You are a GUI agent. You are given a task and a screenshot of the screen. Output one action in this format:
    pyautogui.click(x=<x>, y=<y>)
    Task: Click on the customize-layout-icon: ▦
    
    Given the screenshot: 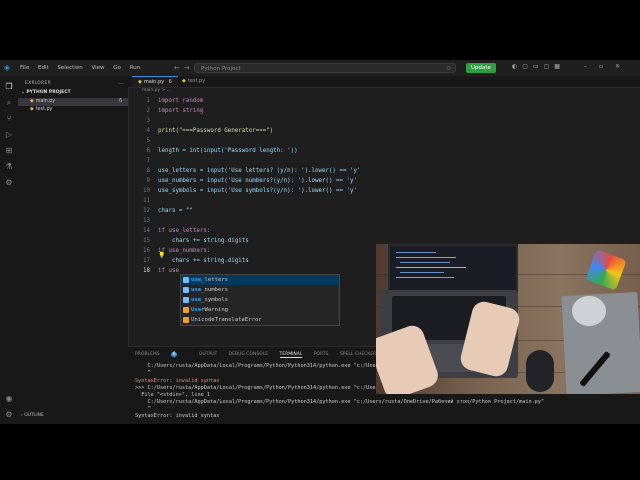 What is the action you would take?
    pyautogui.click(x=559, y=66)
    